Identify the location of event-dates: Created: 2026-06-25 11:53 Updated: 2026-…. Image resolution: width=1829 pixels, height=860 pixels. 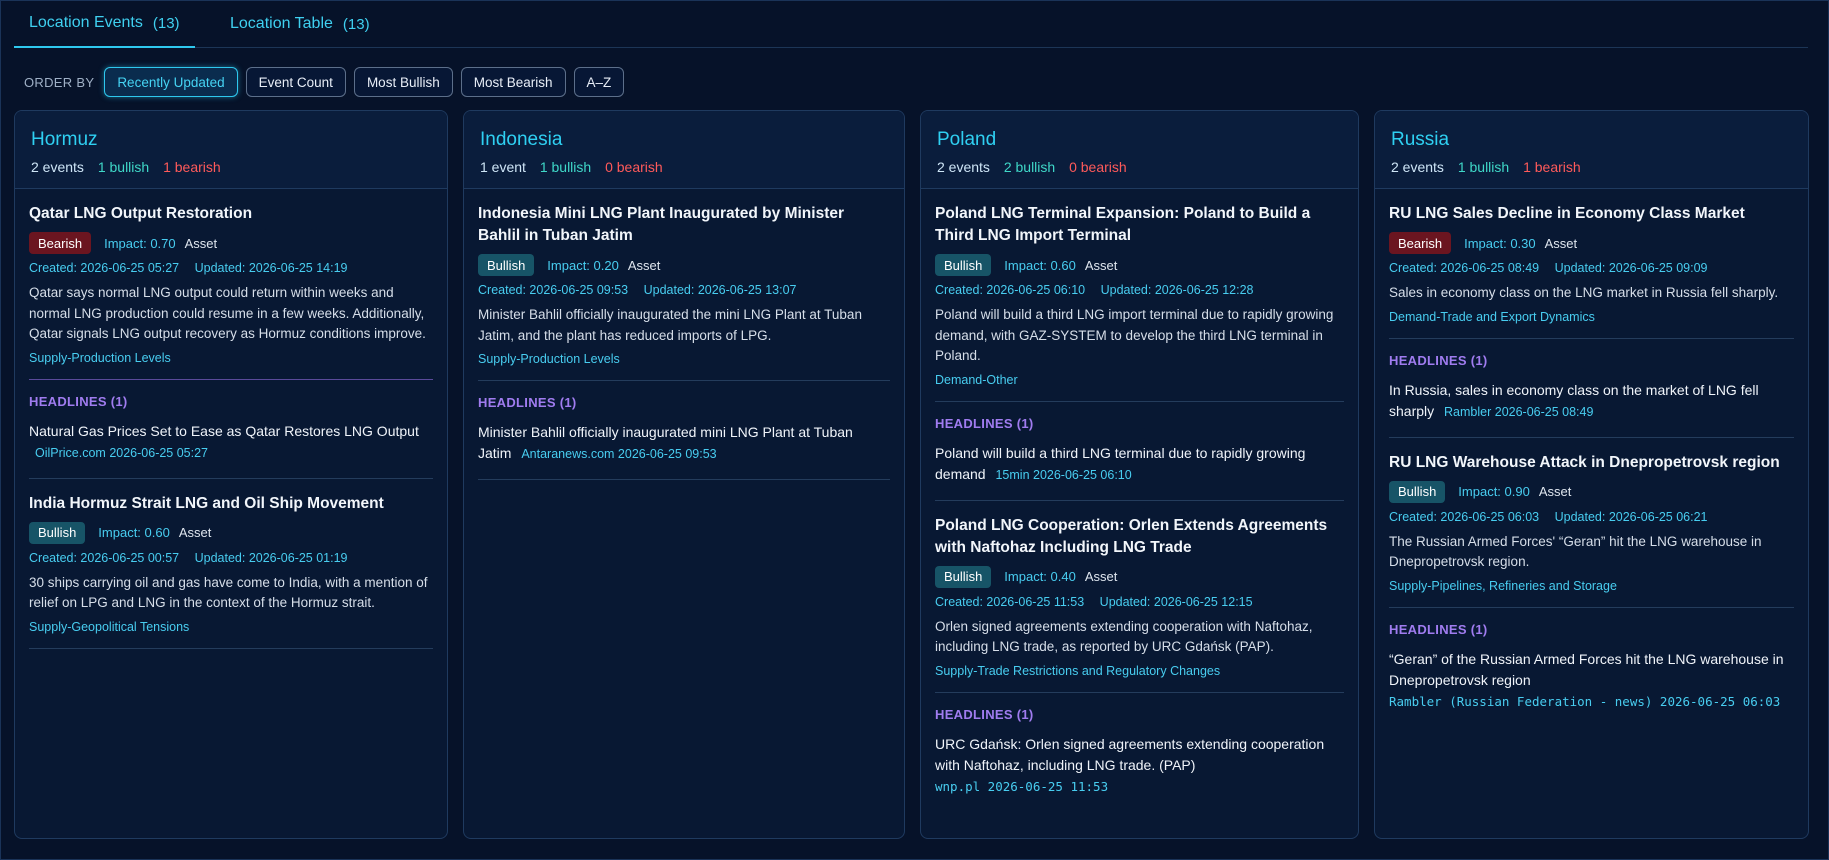
(1139, 602).